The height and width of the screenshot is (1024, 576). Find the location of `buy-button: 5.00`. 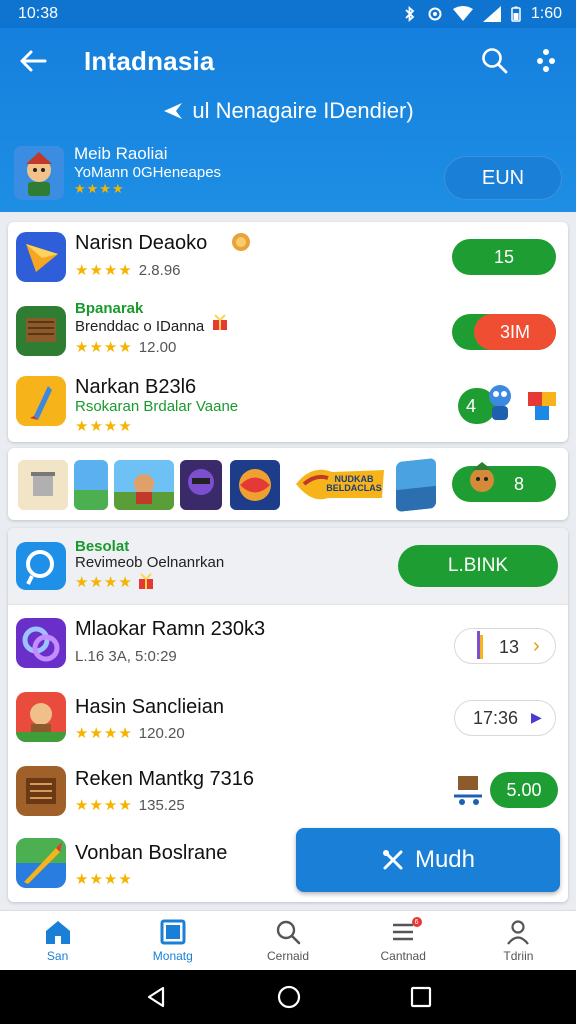

buy-button: 5.00 is located at coordinates (524, 790).